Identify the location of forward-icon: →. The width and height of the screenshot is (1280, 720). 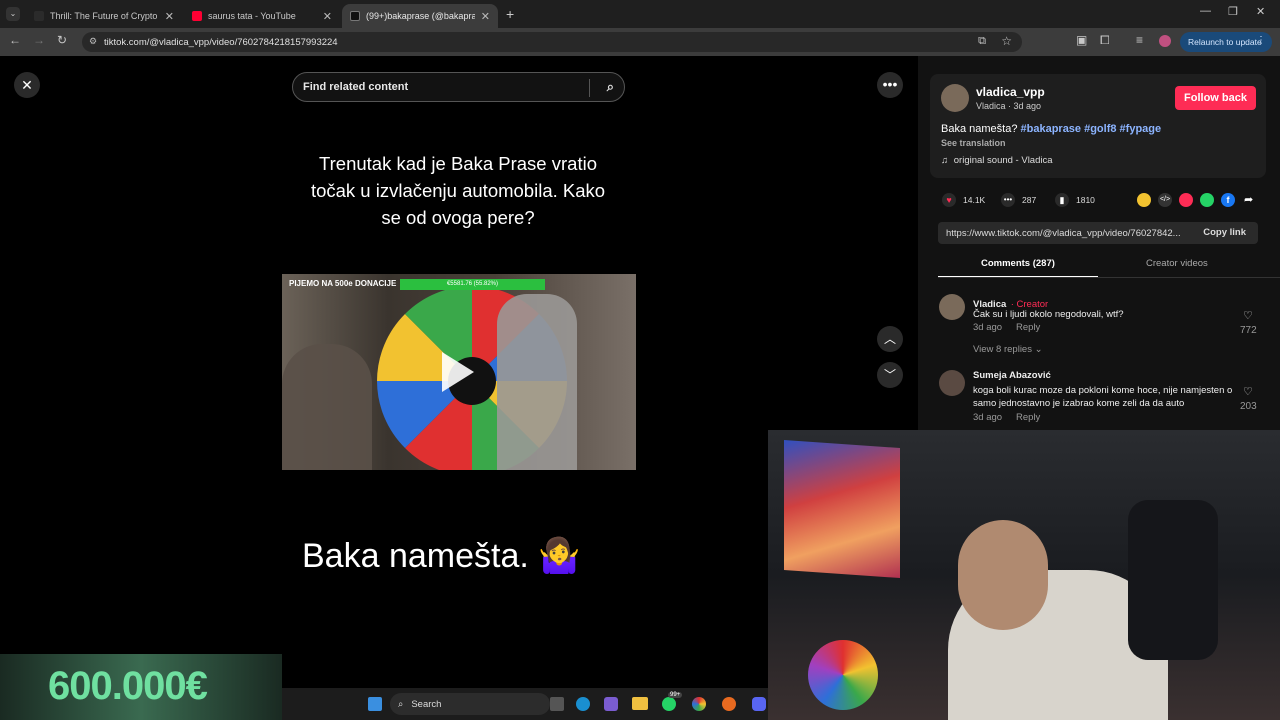
(39, 40).